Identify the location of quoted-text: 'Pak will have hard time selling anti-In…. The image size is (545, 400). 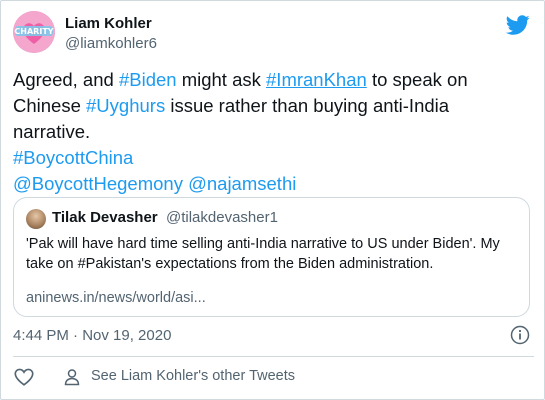
(263, 254).